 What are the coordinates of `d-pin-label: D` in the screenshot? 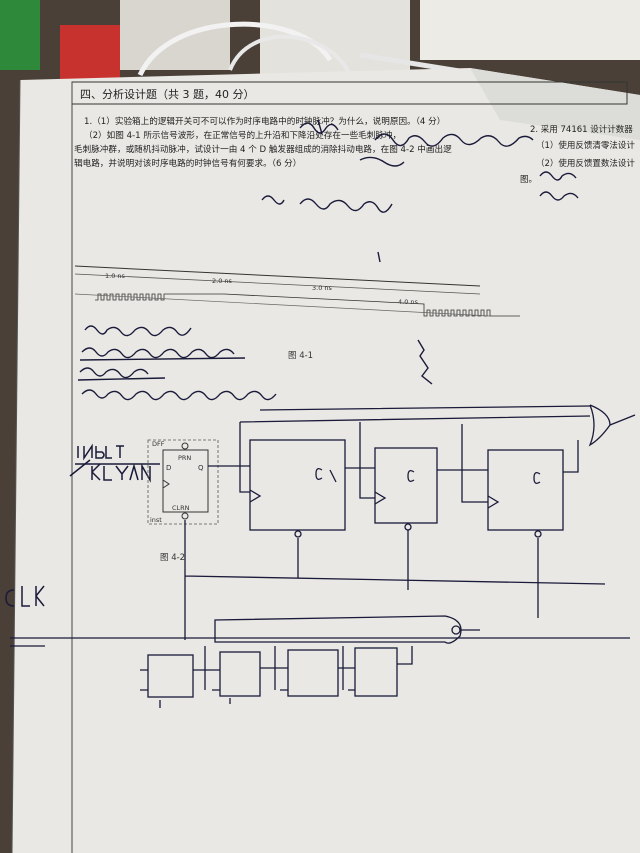 It's located at (168, 468).